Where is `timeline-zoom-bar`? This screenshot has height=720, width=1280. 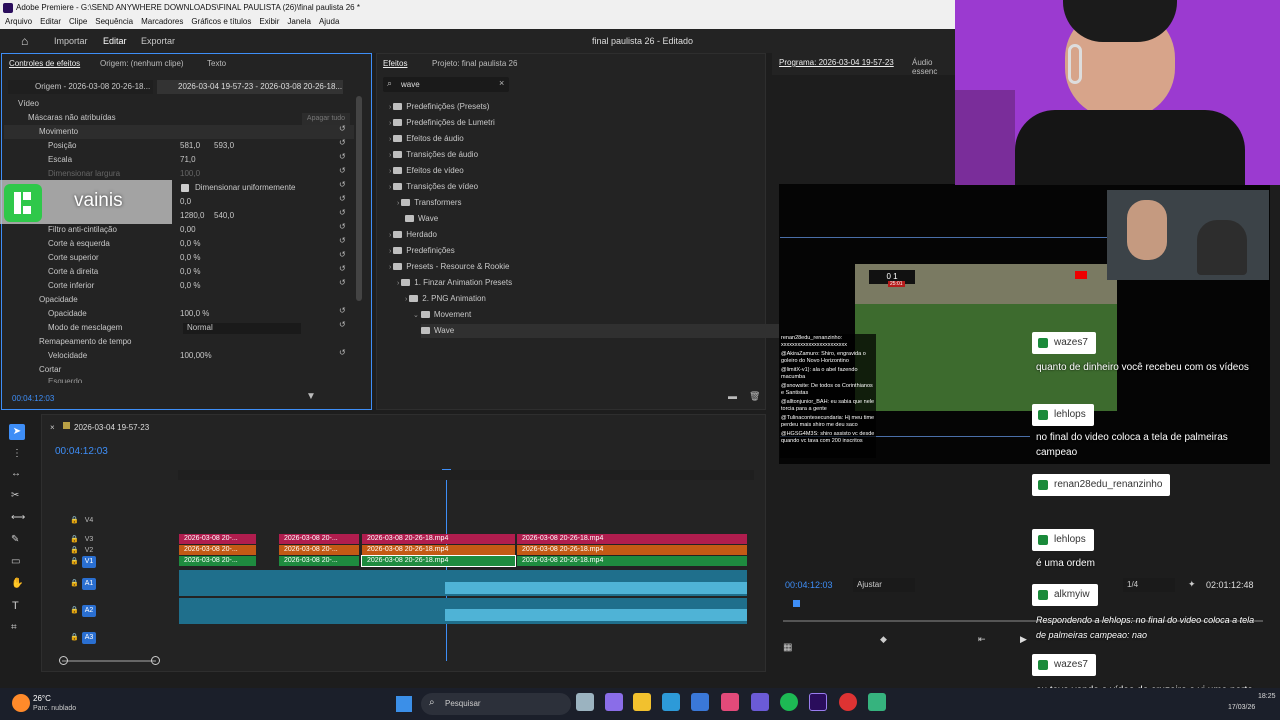
timeline-zoom-bar is located at coordinates (109, 661).